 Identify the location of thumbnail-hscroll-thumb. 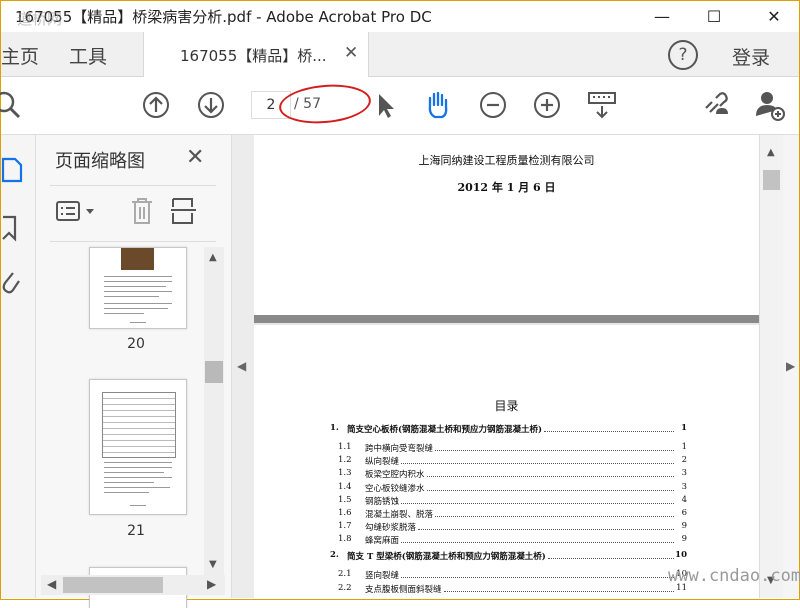
(113, 585).